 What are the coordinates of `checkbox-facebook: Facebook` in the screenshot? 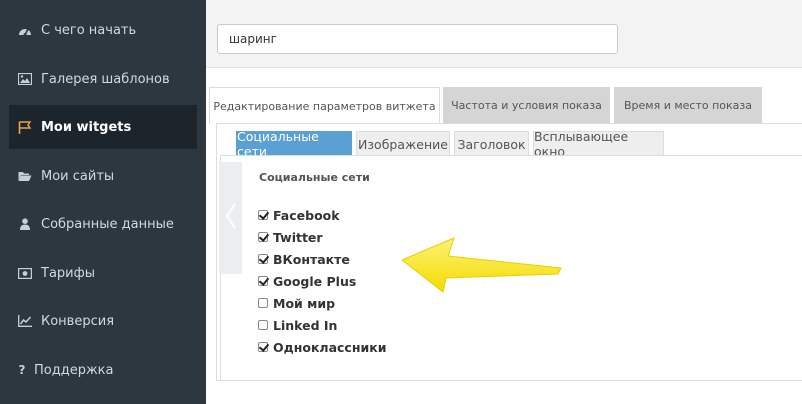 It's located at (299, 215).